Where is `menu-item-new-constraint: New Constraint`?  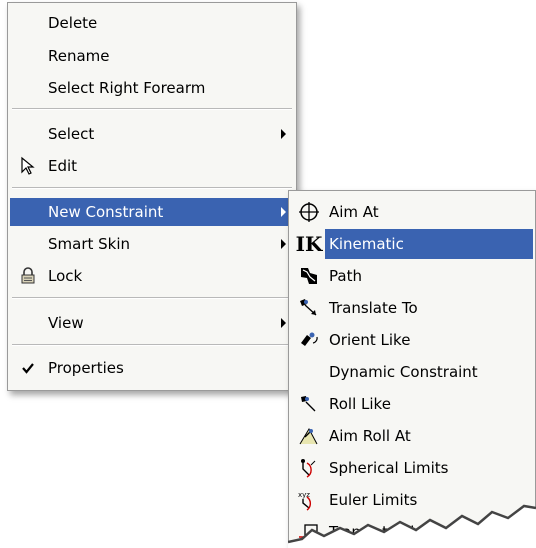 menu-item-new-constraint: New Constraint is located at coordinates (152, 212).